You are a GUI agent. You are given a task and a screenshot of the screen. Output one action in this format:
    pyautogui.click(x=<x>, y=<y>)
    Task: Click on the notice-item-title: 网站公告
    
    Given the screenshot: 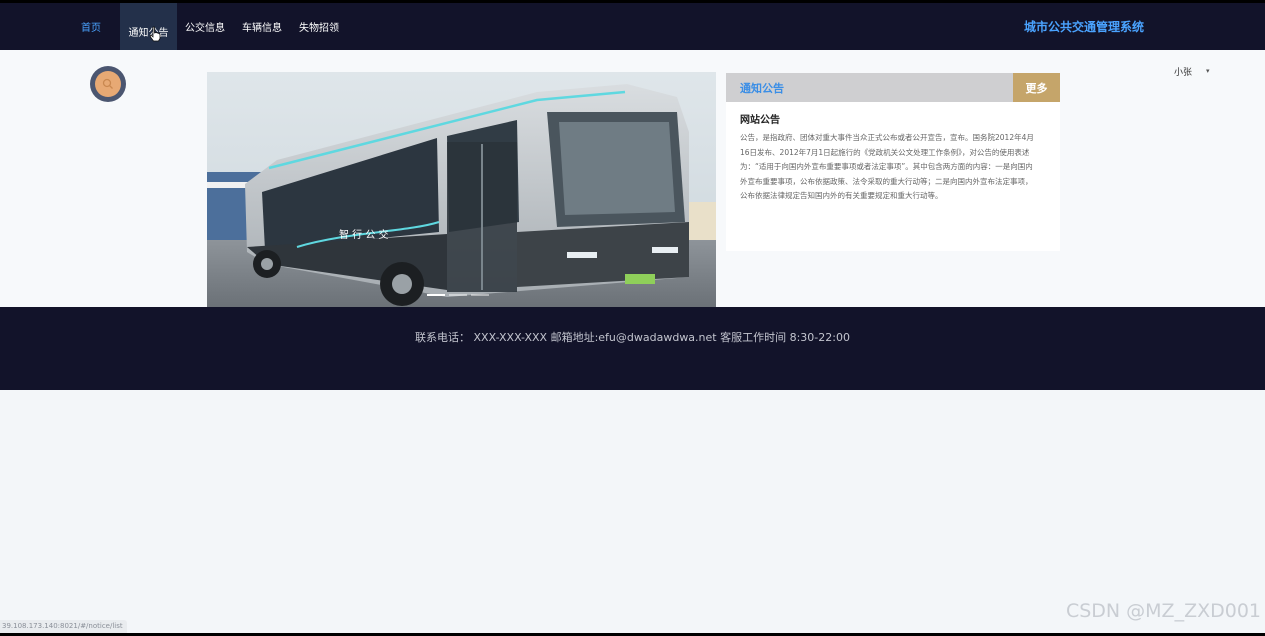 What is the action you would take?
    pyautogui.click(x=760, y=118)
    